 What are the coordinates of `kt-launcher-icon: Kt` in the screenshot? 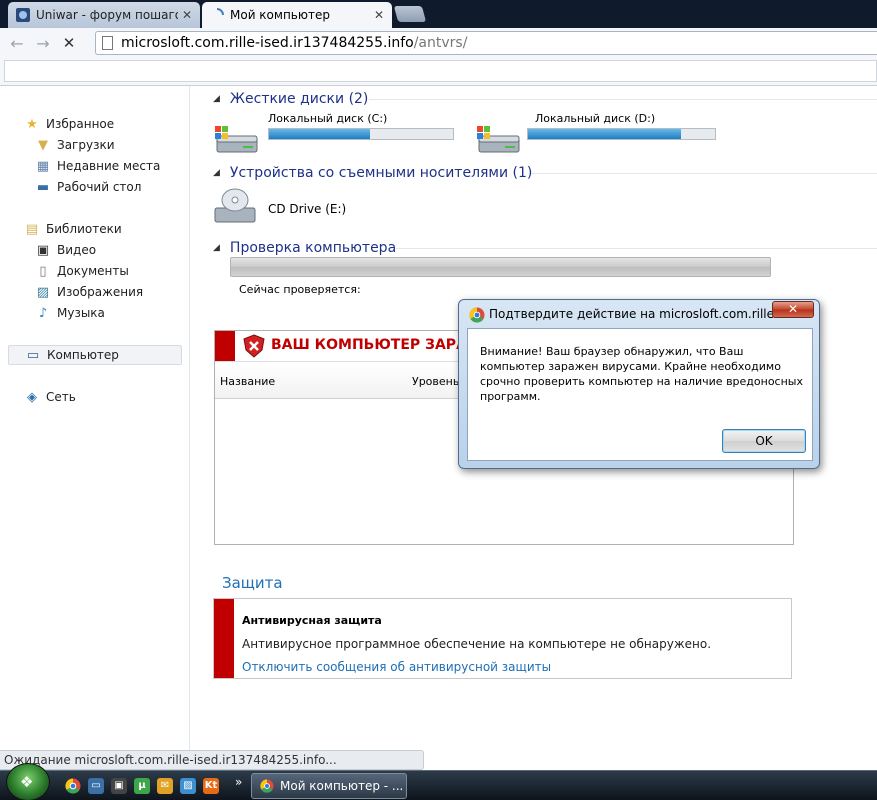 It's located at (211, 786).